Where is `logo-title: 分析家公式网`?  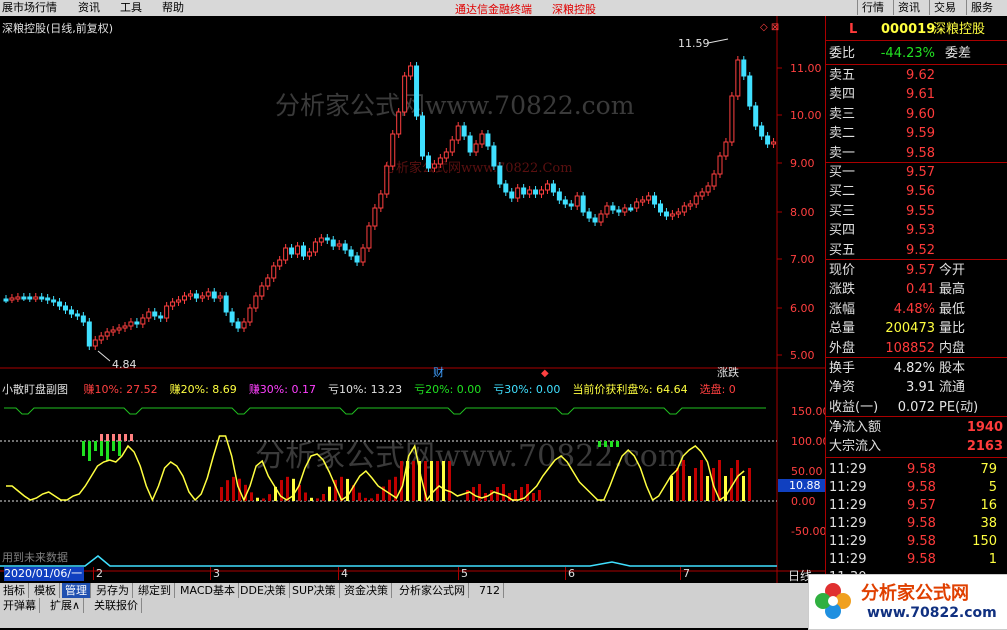 logo-title: 分析家公式网 is located at coordinates (915, 593).